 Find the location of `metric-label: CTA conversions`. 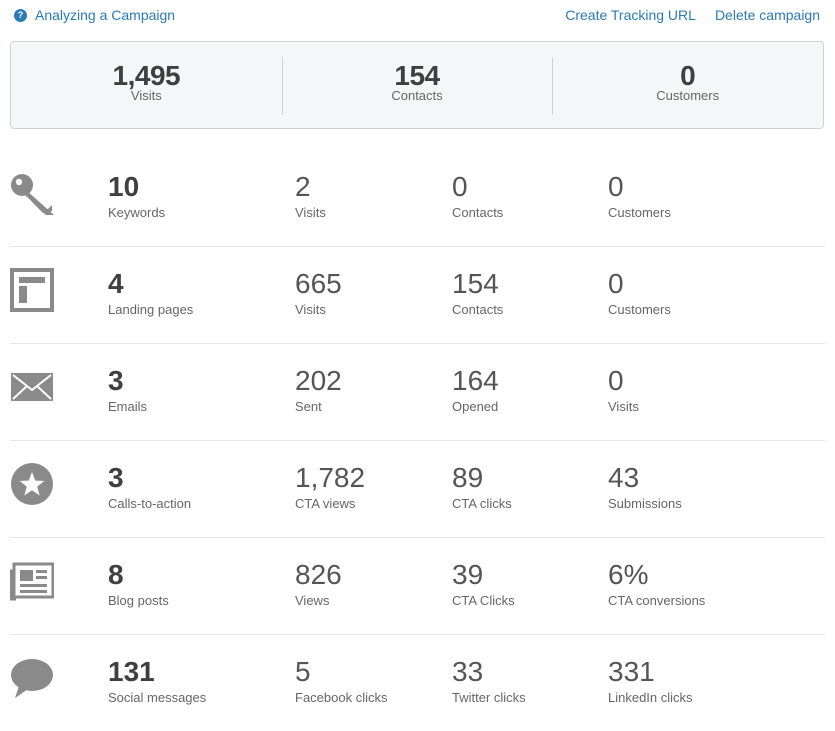

metric-label: CTA conversions is located at coordinates (657, 600).